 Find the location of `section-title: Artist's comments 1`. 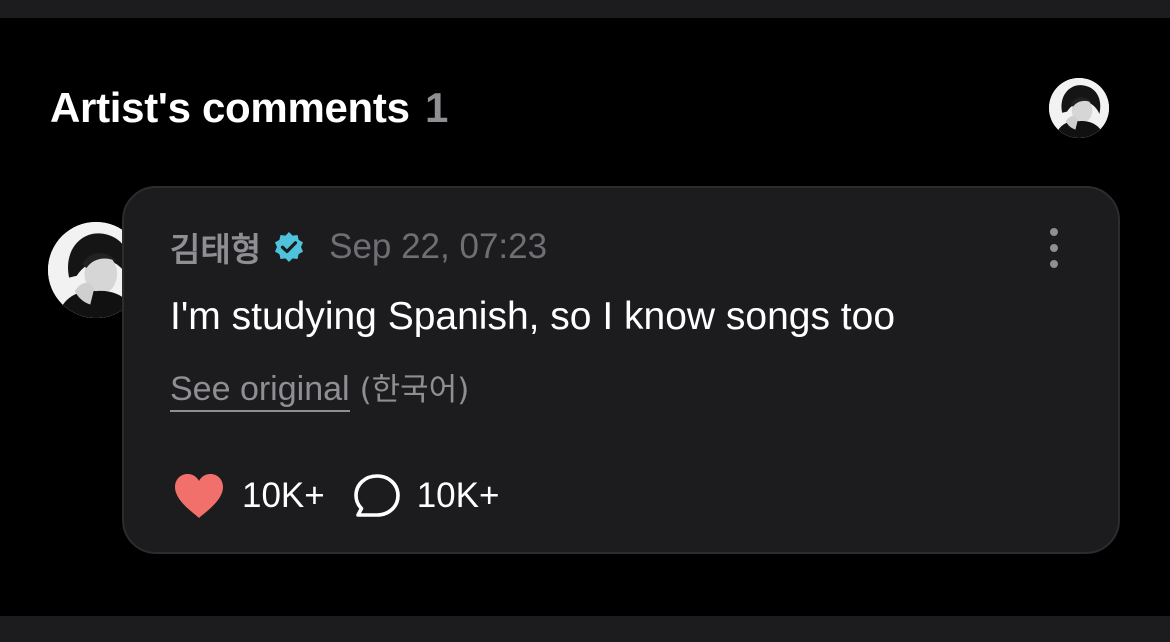

section-title: Artist's comments 1 is located at coordinates (249, 108).